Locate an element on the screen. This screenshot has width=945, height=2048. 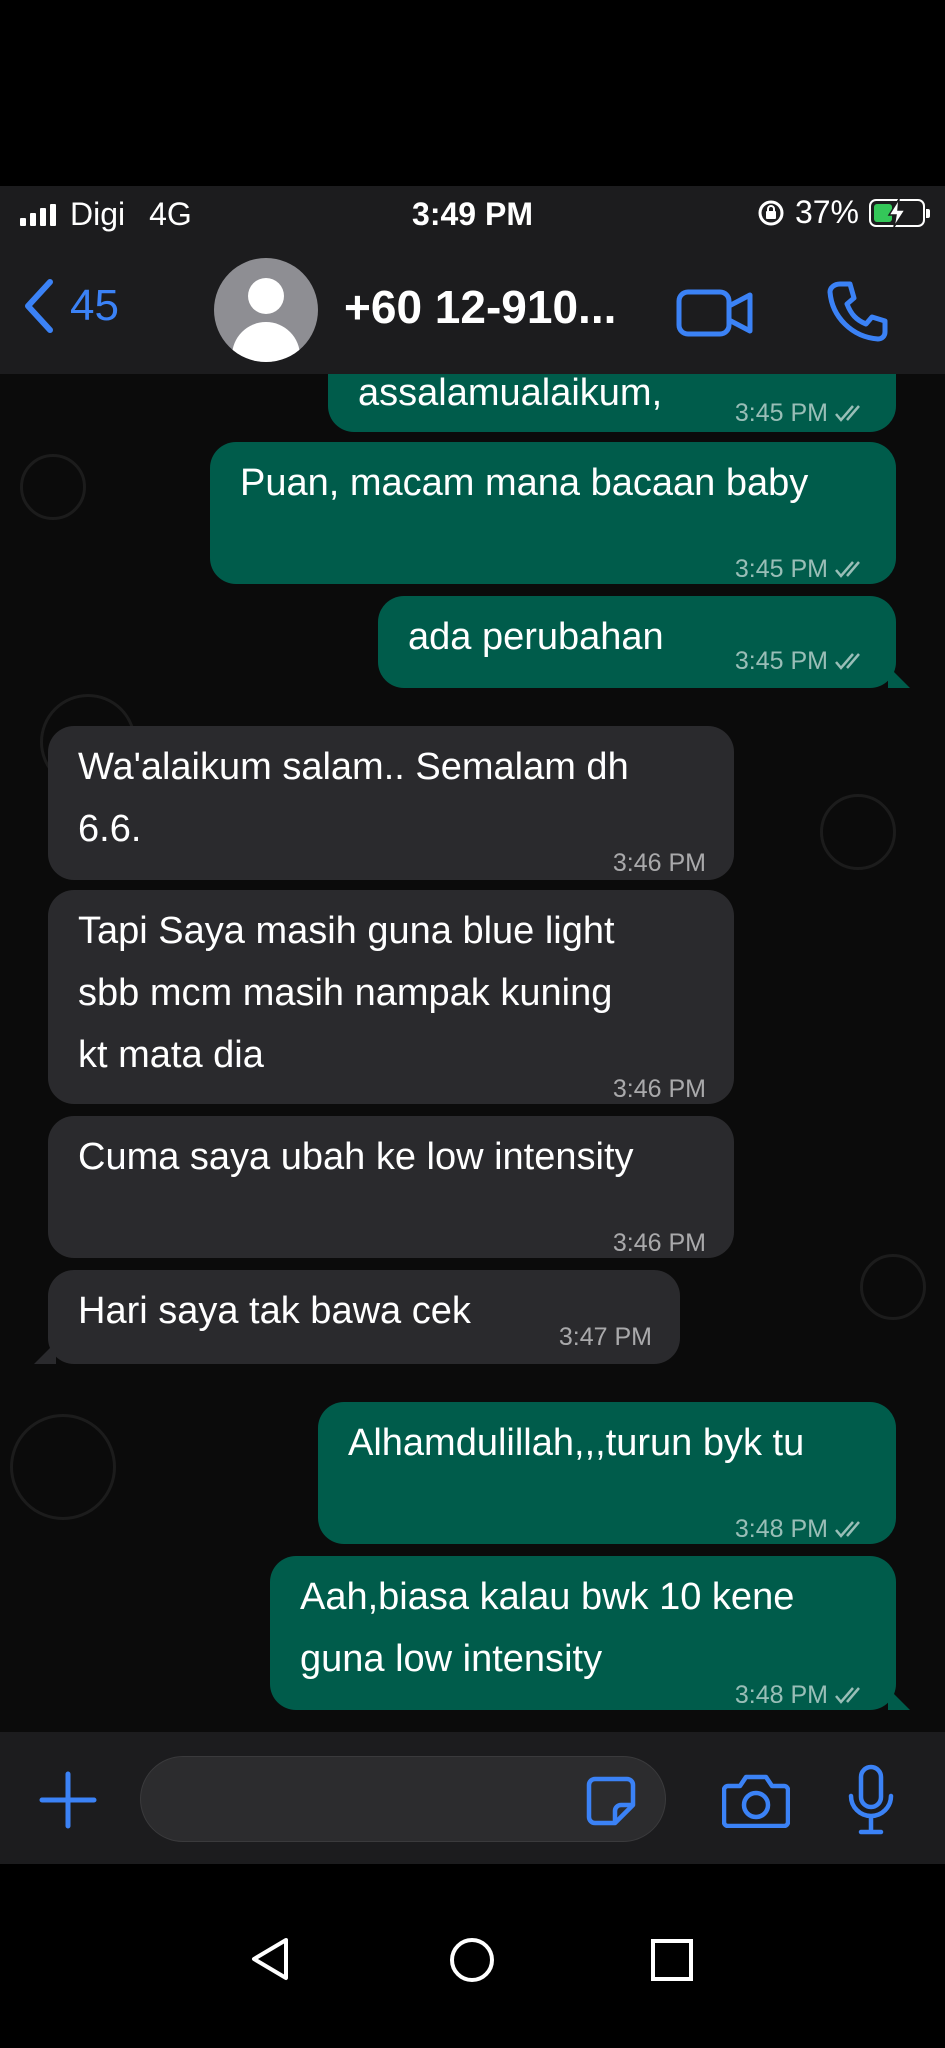
nav-recents-icon is located at coordinates (672, 1960).